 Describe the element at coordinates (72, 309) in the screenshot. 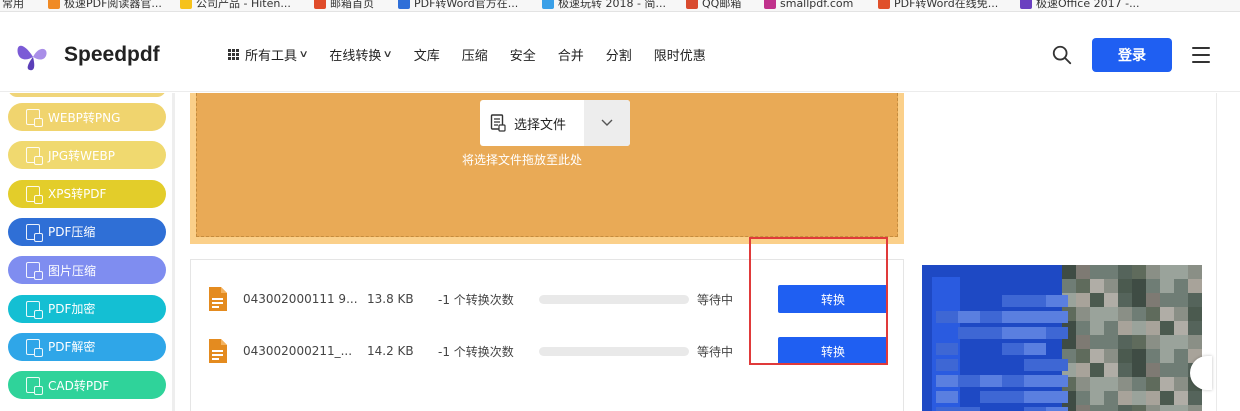

I see `sidebar-tool-label: PDF加密` at that location.